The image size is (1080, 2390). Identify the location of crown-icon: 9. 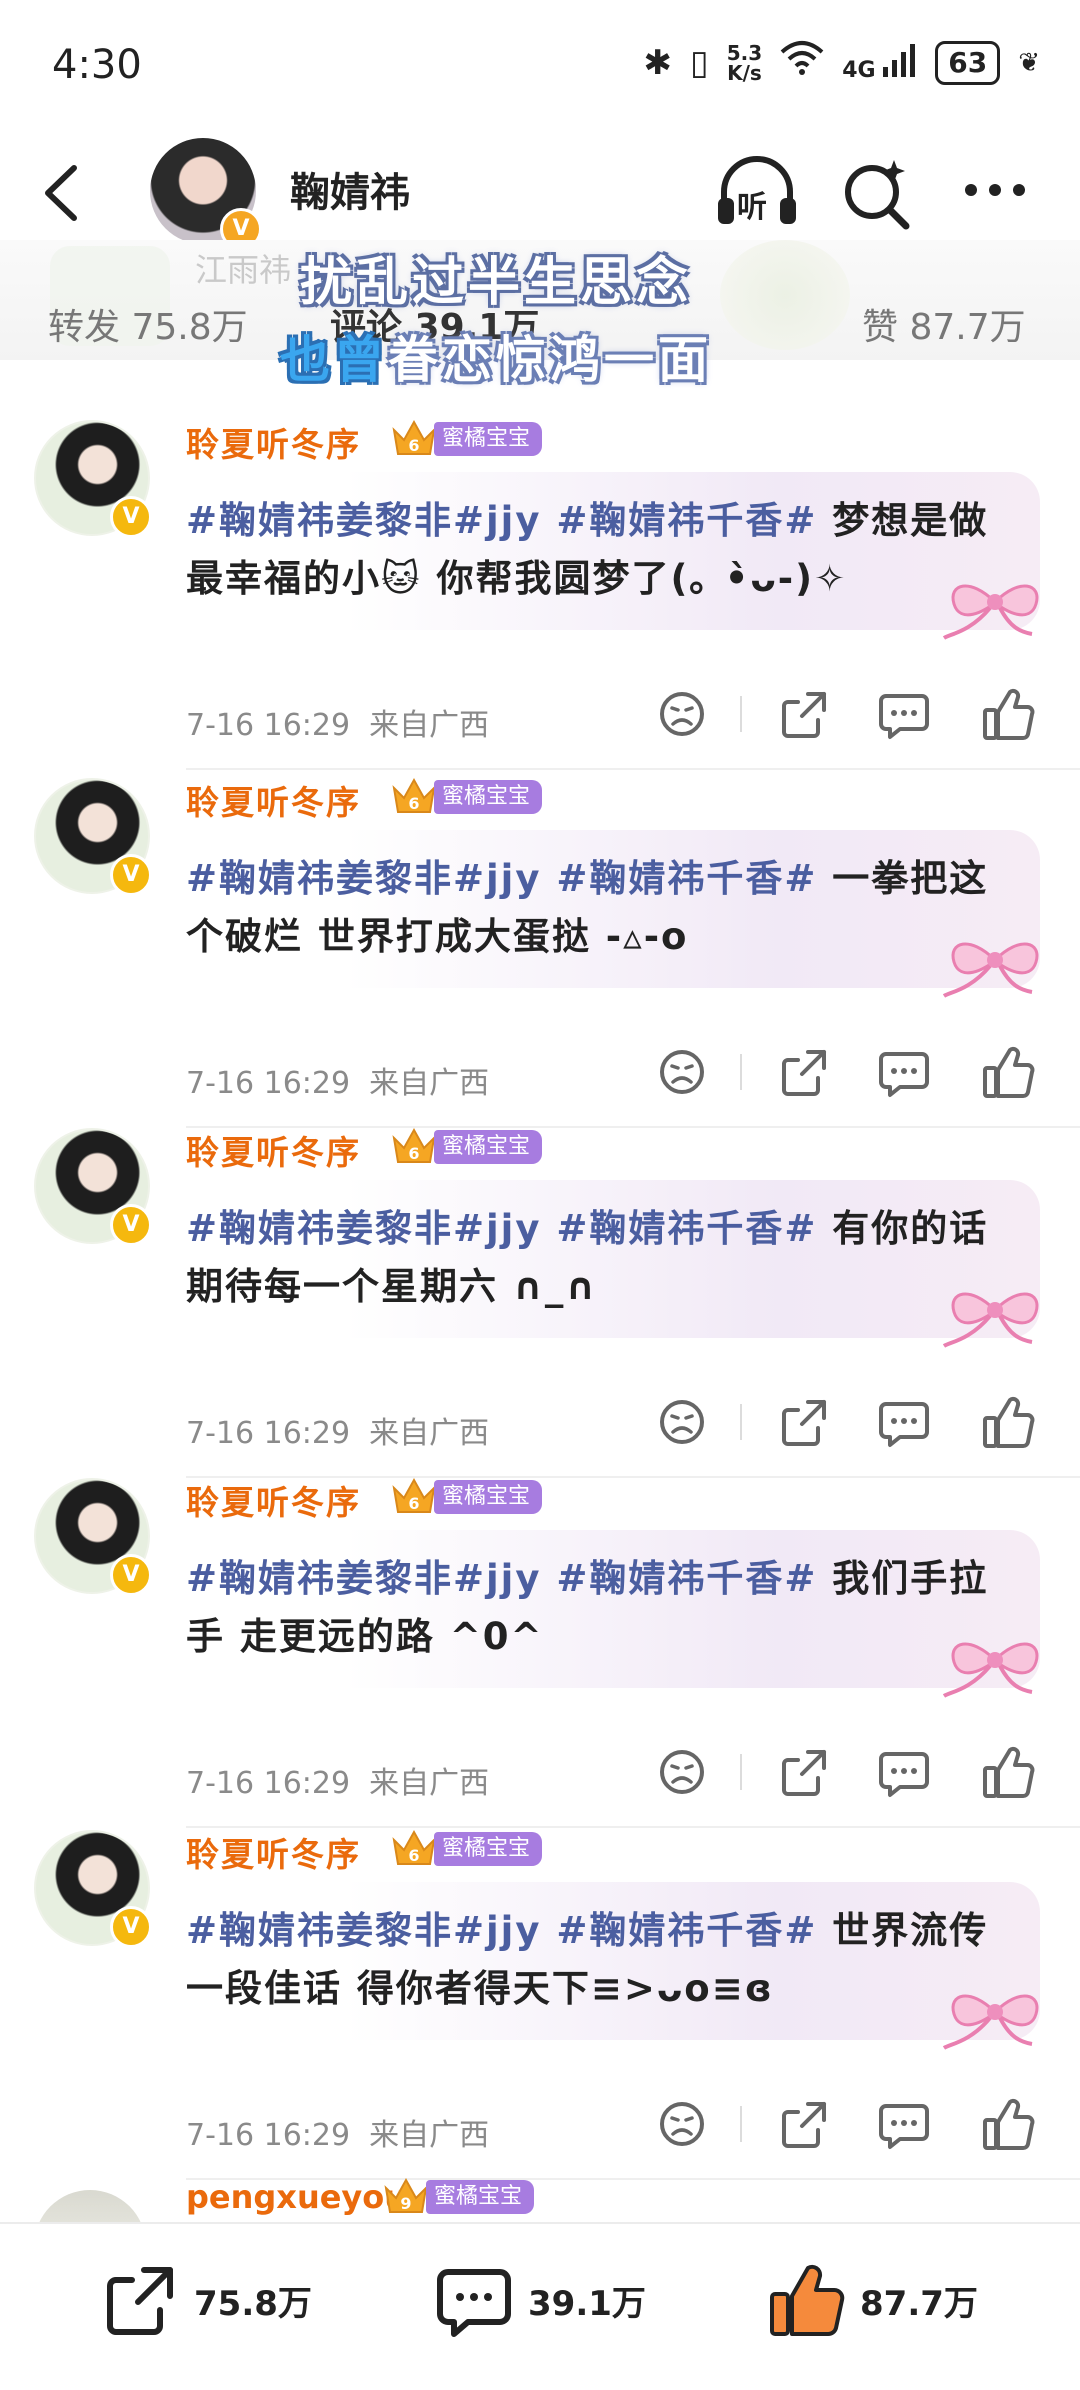
(406, 2195).